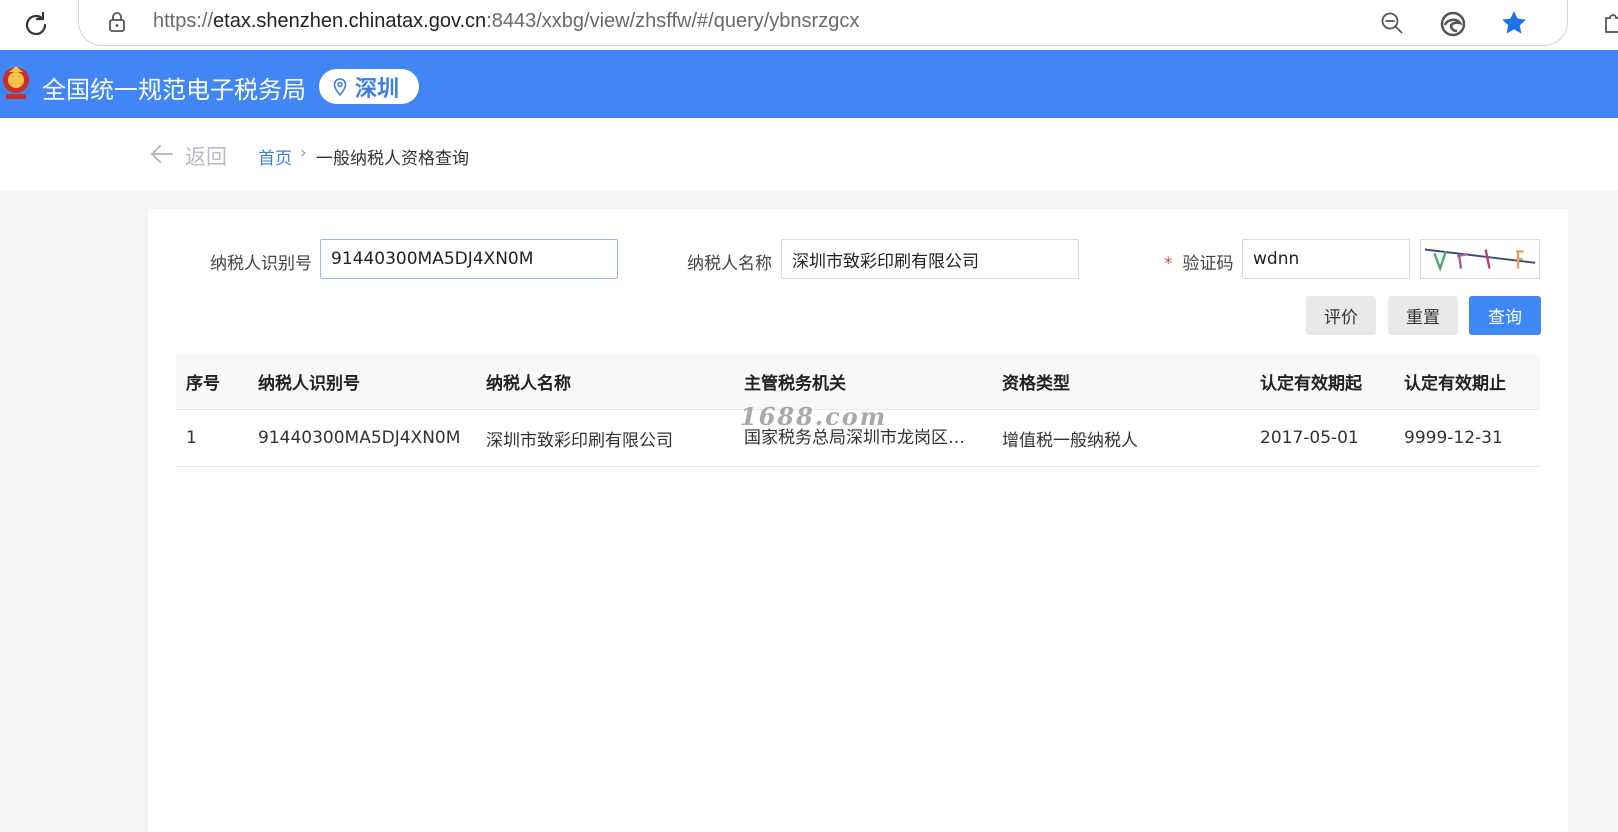 Image resolution: width=1618 pixels, height=832 pixels. I want to click on zoom-out-icon, so click(1392, 23).